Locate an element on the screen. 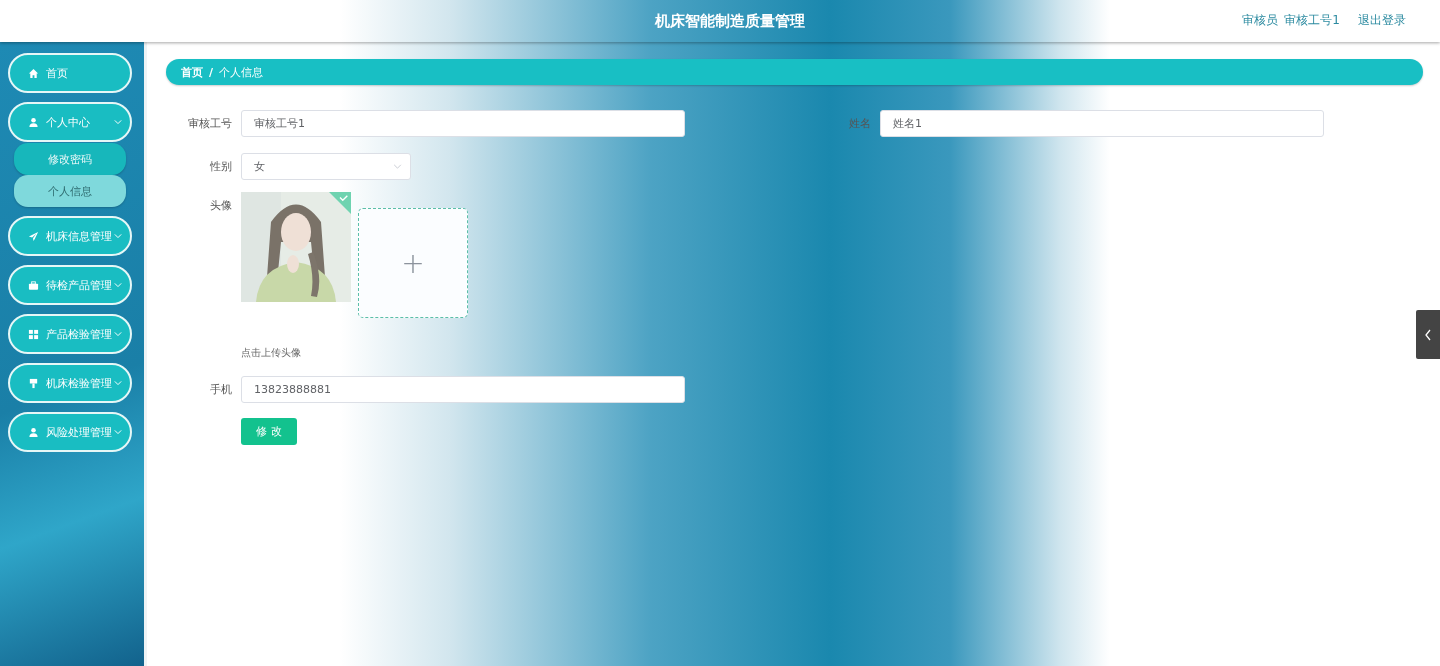  breadcrumb-item: 首页 is located at coordinates (192, 72).